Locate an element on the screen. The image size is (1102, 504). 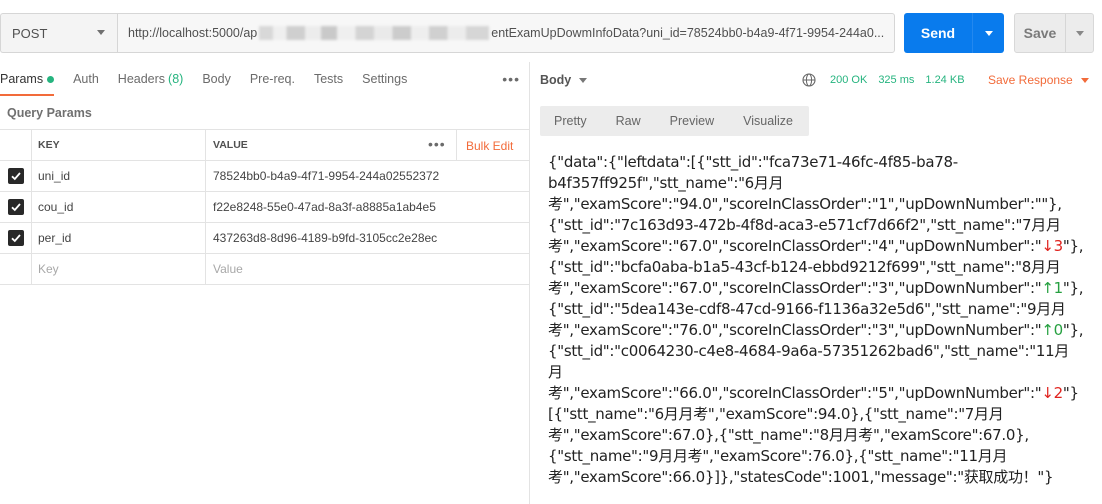
active-dot-icon is located at coordinates (51, 79).